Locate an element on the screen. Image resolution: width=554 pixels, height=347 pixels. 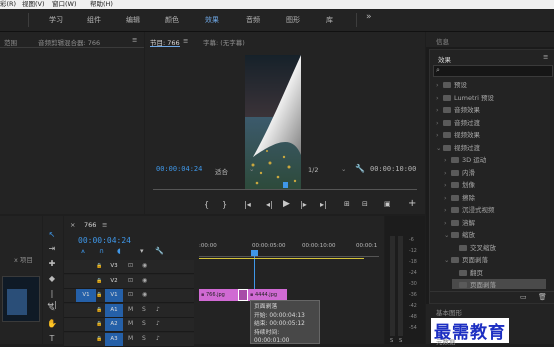
effects-tree-item: › 擦除 is located at coordinates (459, 197).